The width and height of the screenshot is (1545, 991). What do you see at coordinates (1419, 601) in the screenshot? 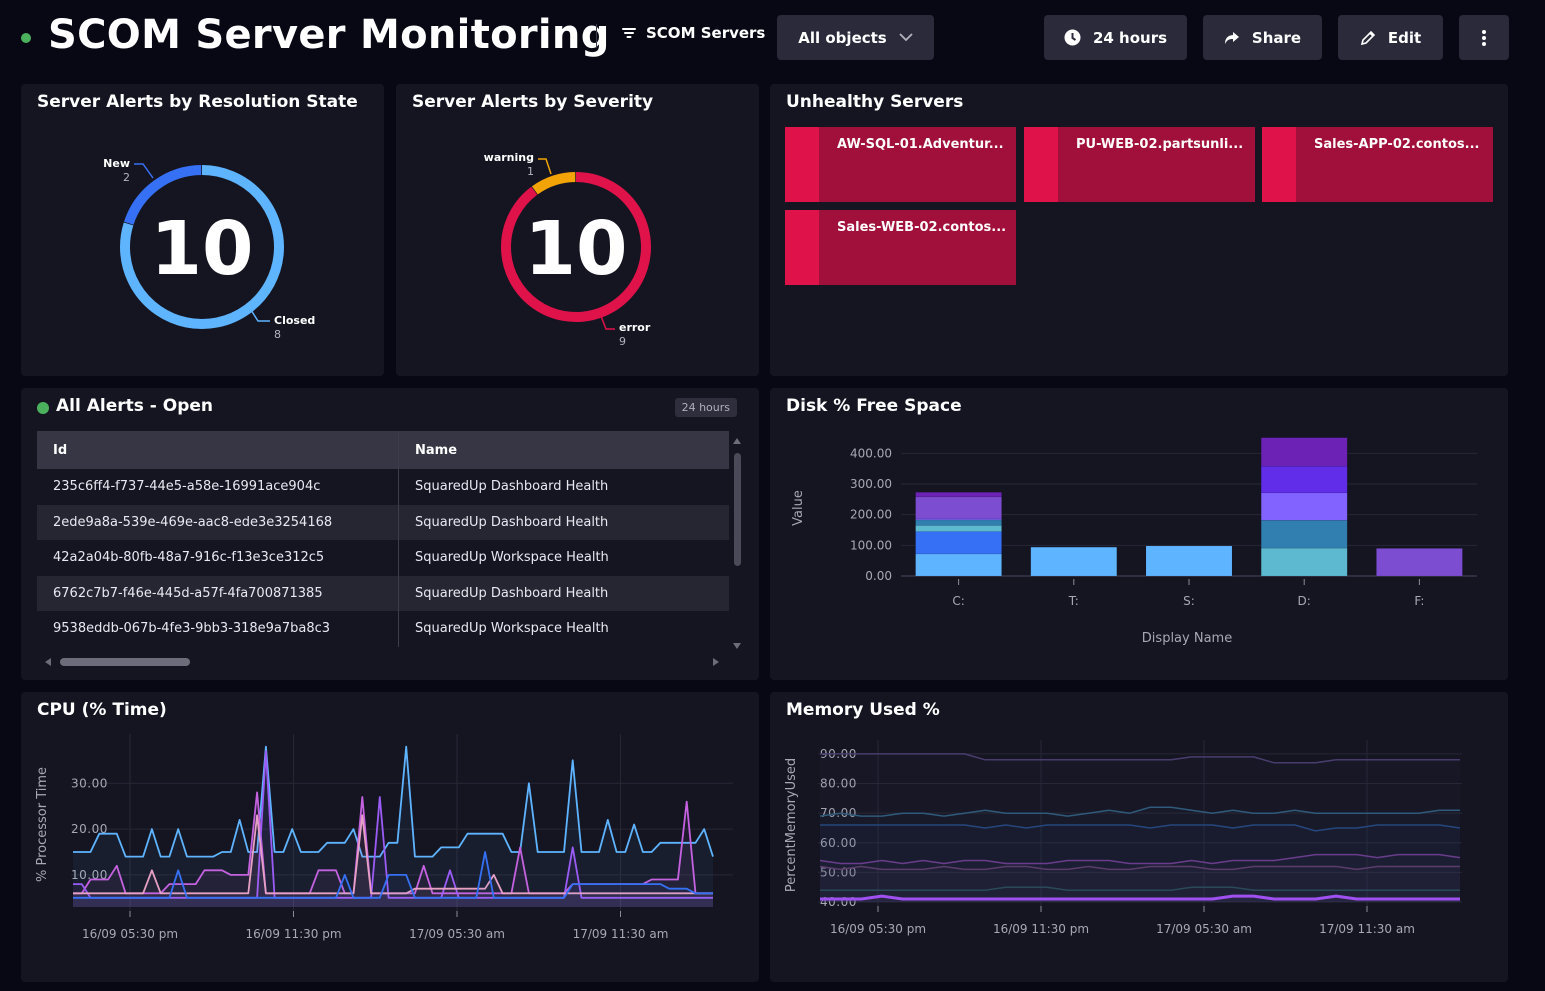
I see `x-tick-label: F:` at bounding box center [1419, 601].